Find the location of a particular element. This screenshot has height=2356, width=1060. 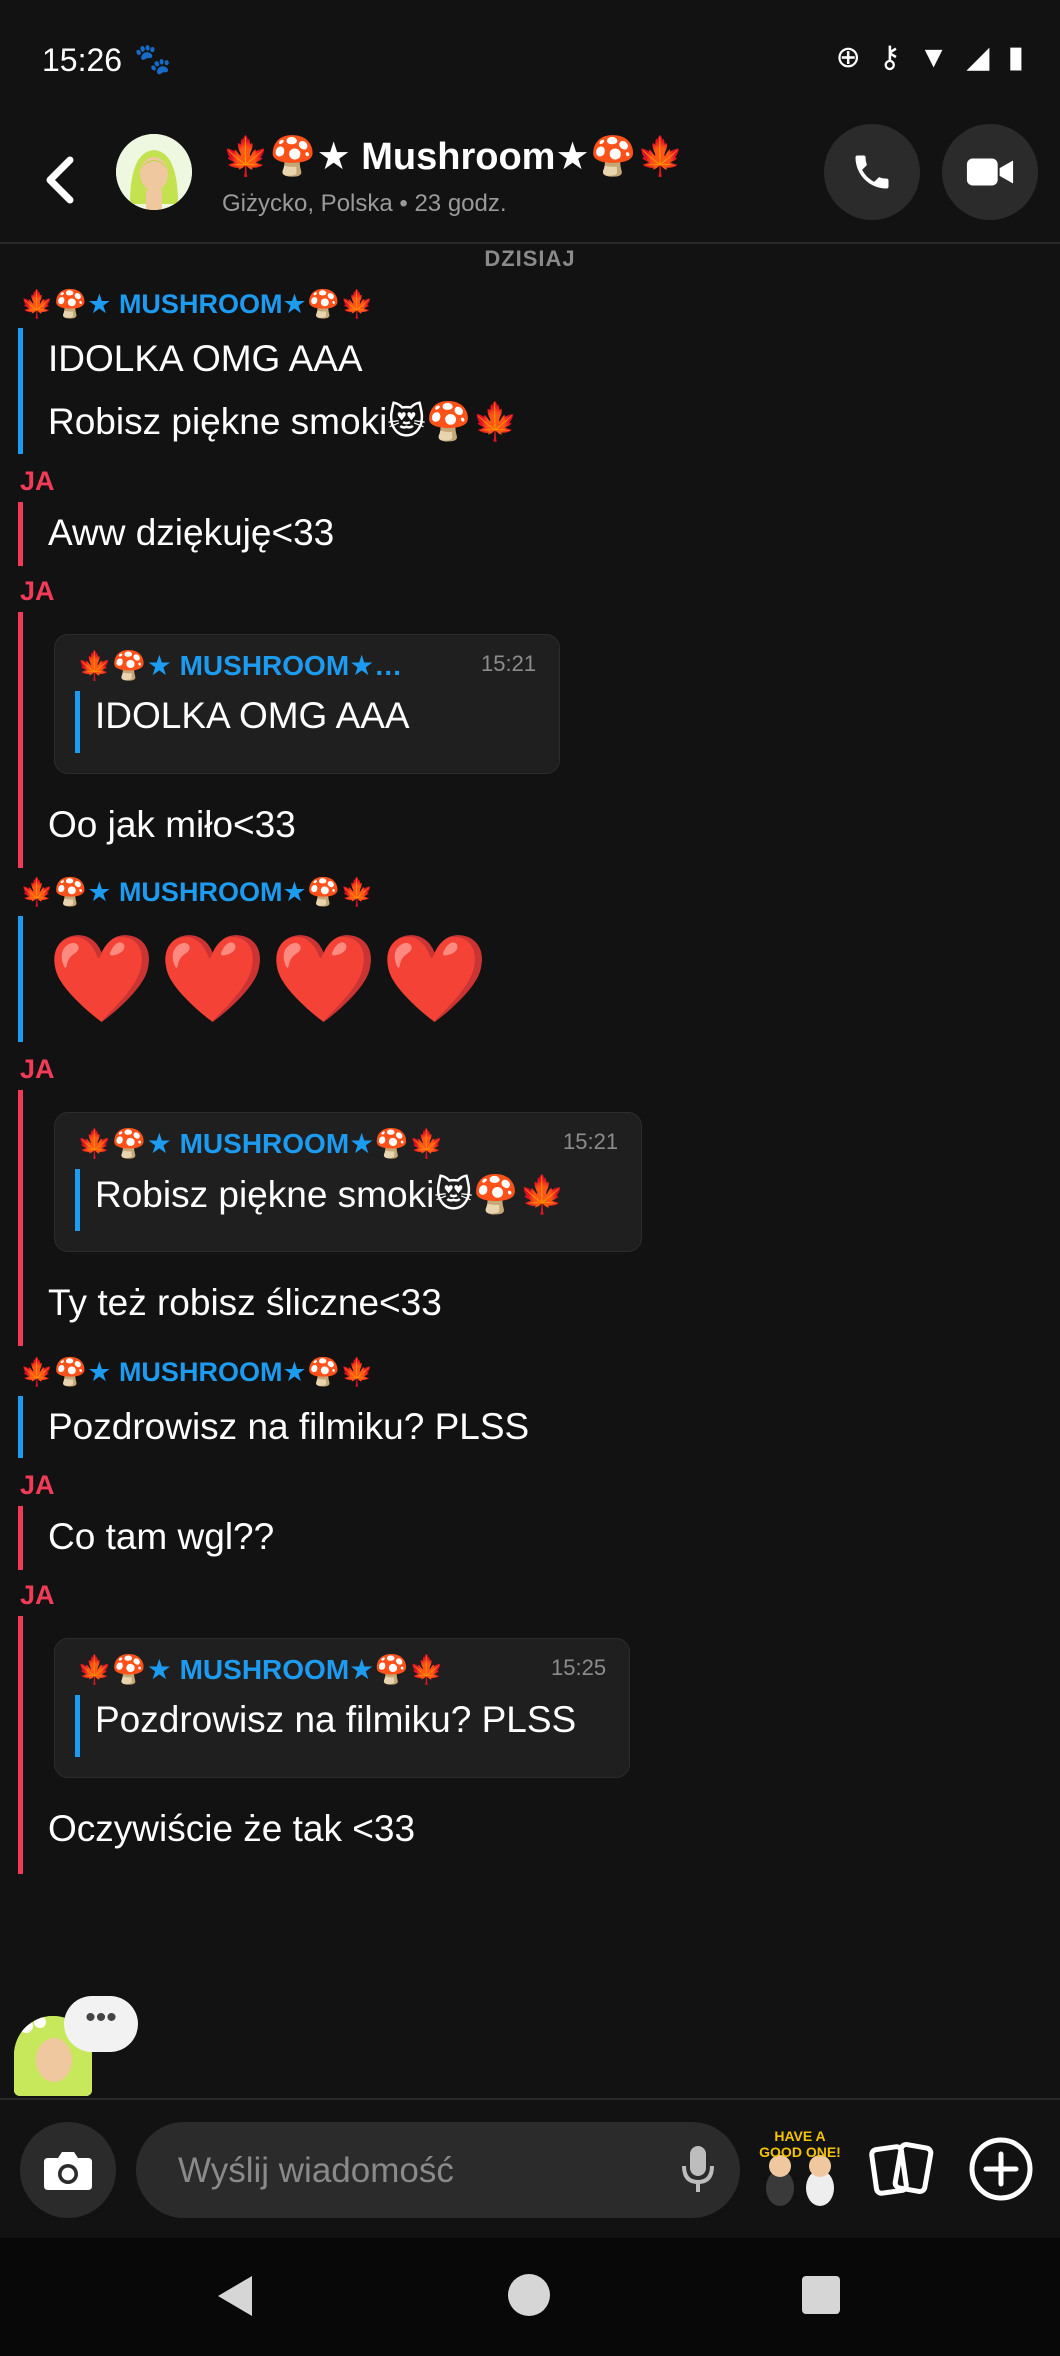

battery-icon: ▮ is located at coordinates (1015, 57).